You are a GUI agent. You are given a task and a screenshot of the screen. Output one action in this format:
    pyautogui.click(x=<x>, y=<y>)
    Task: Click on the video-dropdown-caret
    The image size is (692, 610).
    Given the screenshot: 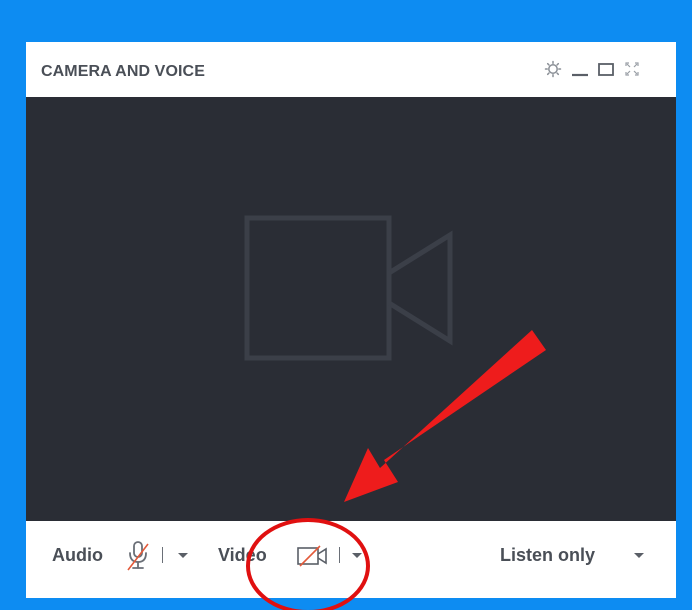 What is the action you would take?
    pyautogui.click(x=357, y=555)
    